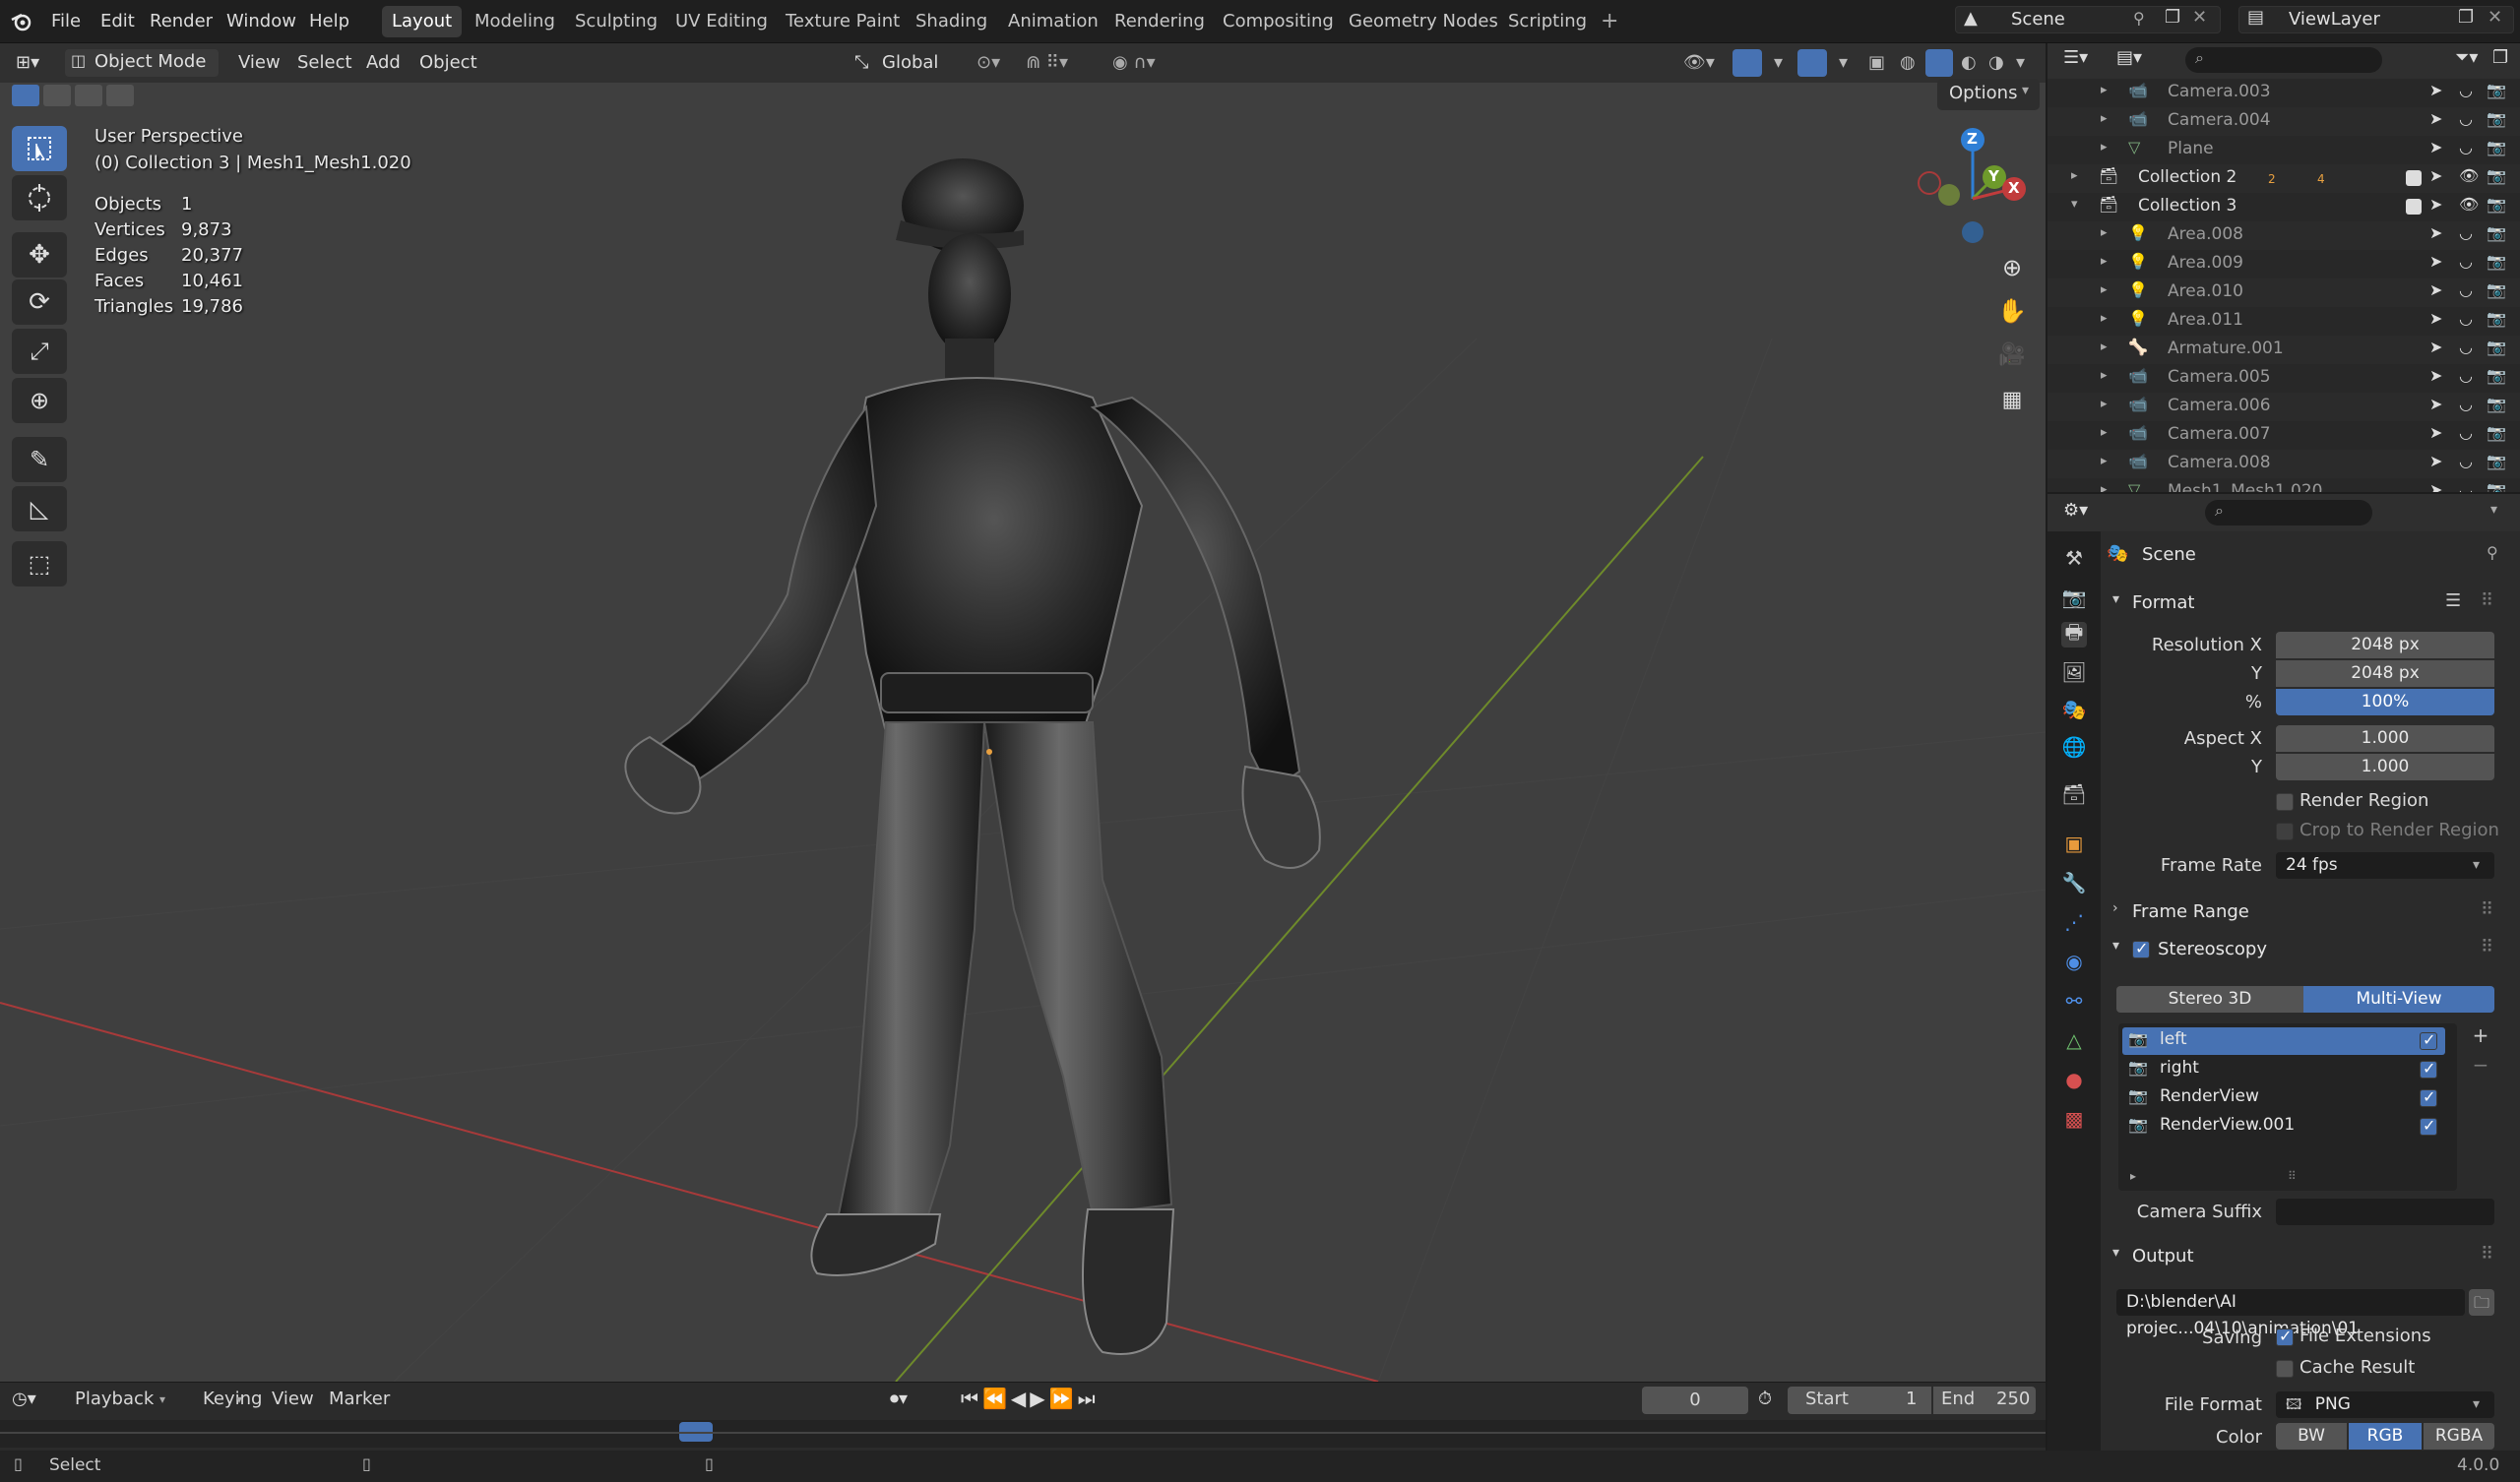 The width and height of the screenshot is (2520, 1482). Describe the element at coordinates (2303, 952) in the screenshot. I see `stereoscopy-panel-header: ▾ Stereoscopy ⠿` at that location.